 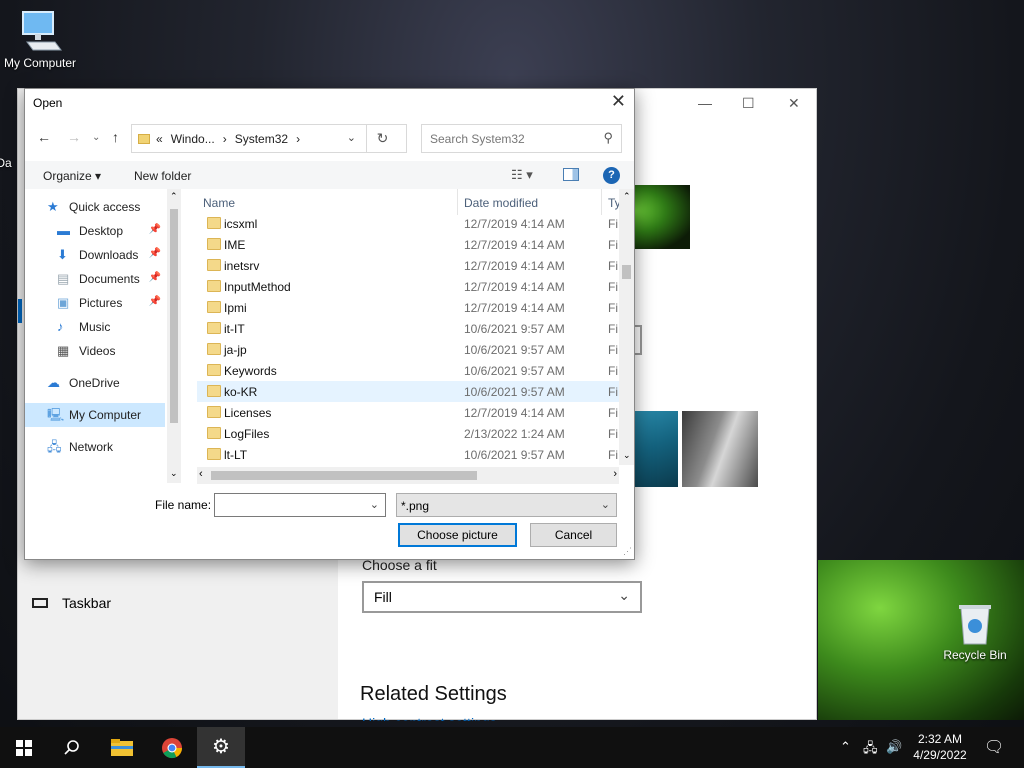 I want to click on file-type-value: *.png, so click(x=415, y=506).